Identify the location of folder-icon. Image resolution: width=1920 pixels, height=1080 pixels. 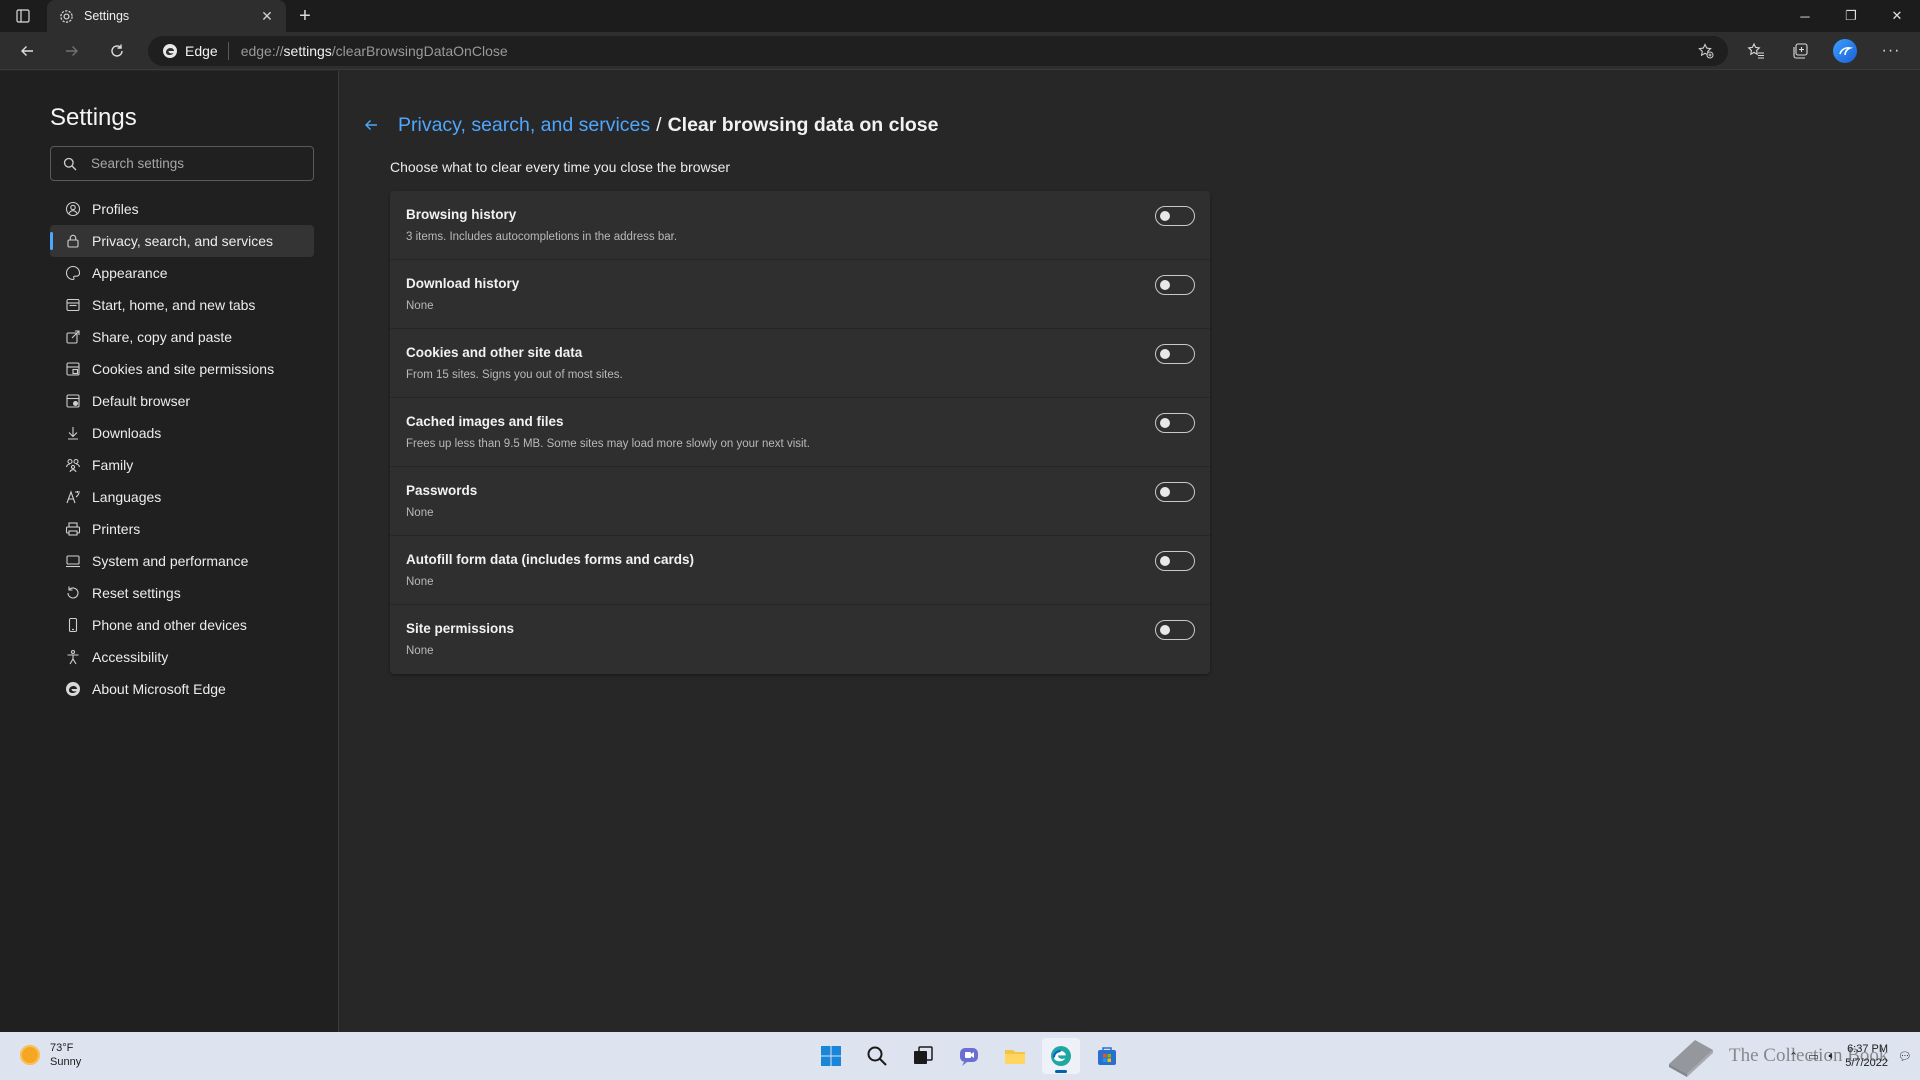
(1015, 1057).